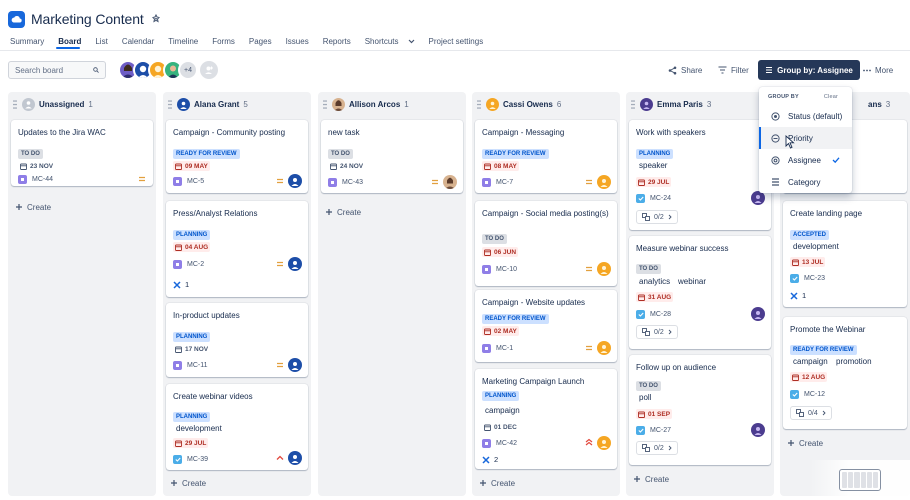 The image size is (910, 500). Describe the element at coordinates (260, 41) in the screenshot. I see `tab-pages: Pages` at that location.